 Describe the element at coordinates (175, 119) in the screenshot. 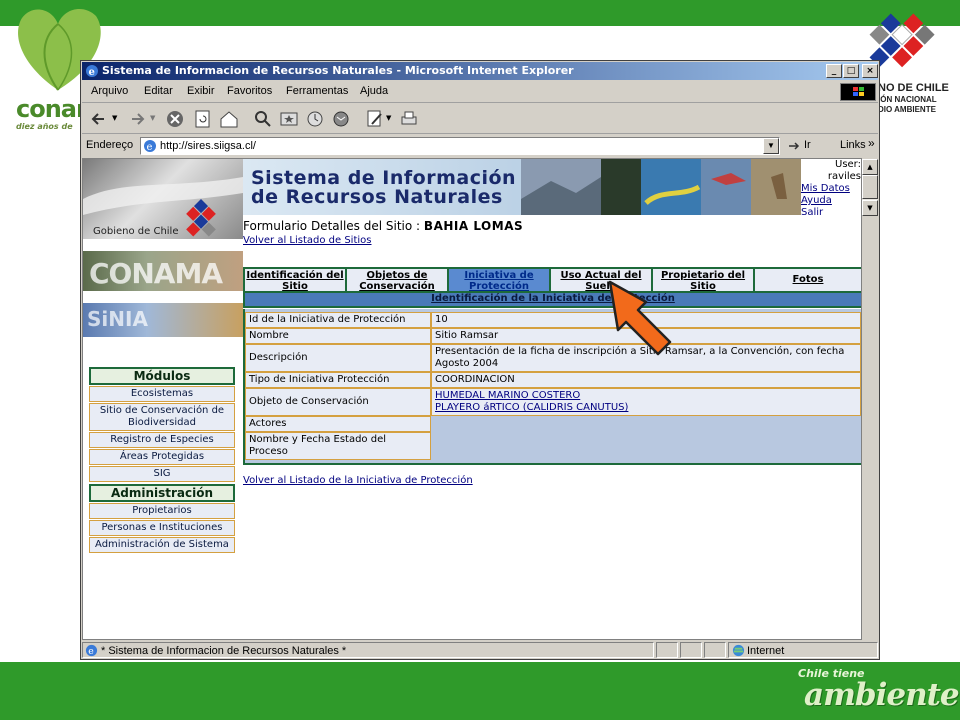

I see `stop-icon` at that location.